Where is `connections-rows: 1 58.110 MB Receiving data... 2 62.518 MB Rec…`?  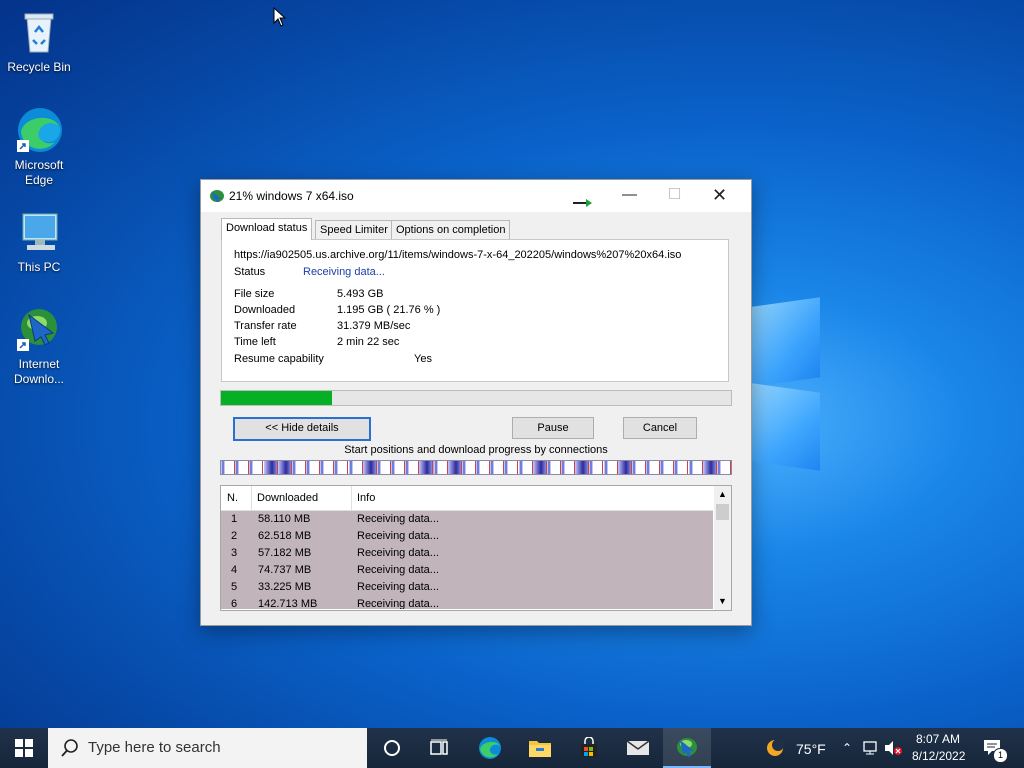
connections-rows: 1 58.110 MB Receiving data... 2 62.518 MB Rec… is located at coordinates (467, 560).